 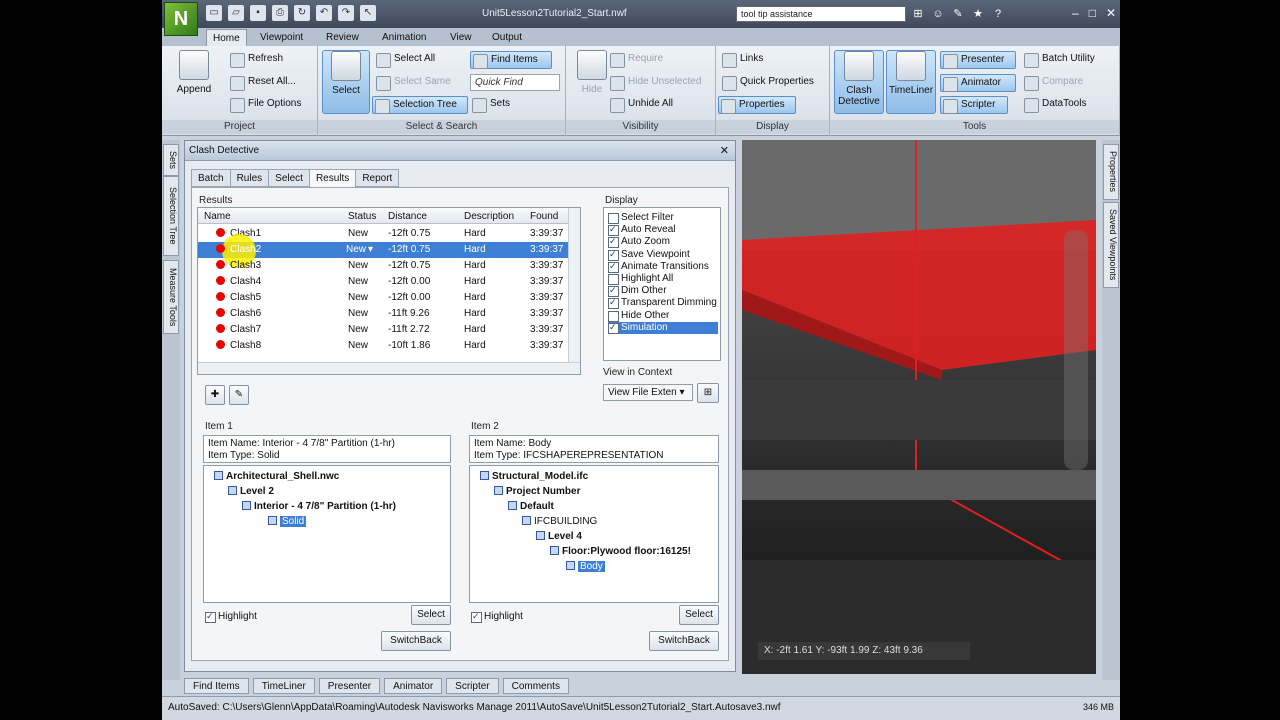 What do you see at coordinates (216, 686) in the screenshot?
I see `bottom-tab-find-items: Find Items` at bounding box center [216, 686].